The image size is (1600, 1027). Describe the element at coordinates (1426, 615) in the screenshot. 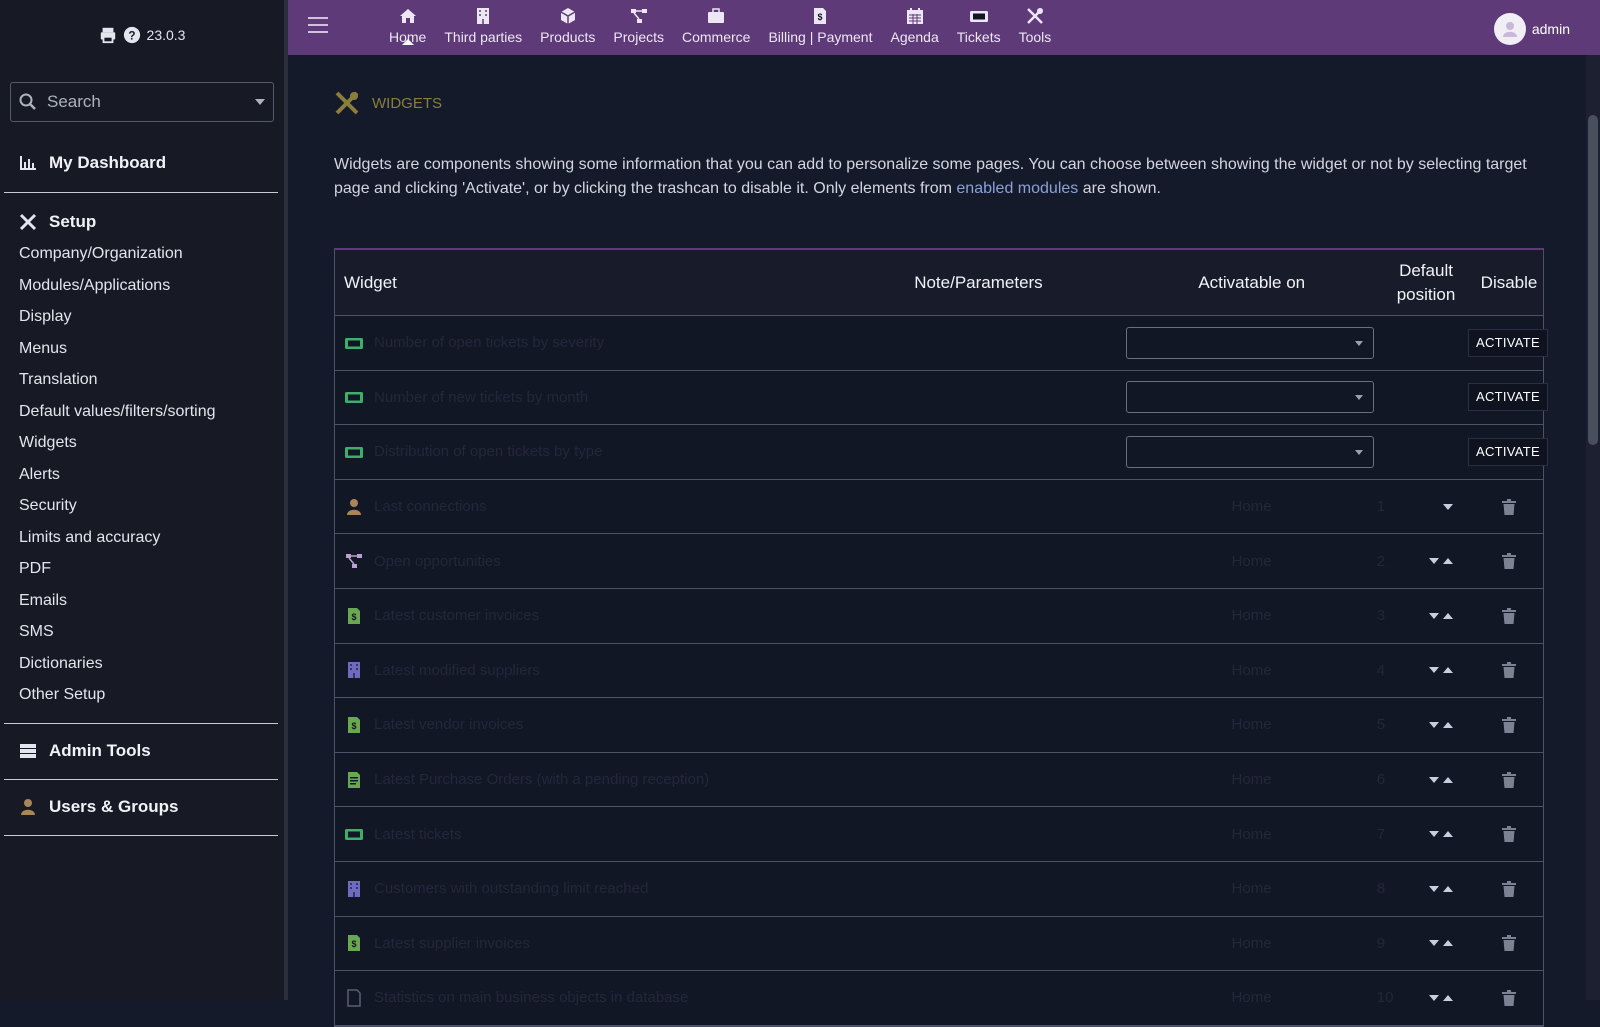

I see `position-cell: 3` at that location.